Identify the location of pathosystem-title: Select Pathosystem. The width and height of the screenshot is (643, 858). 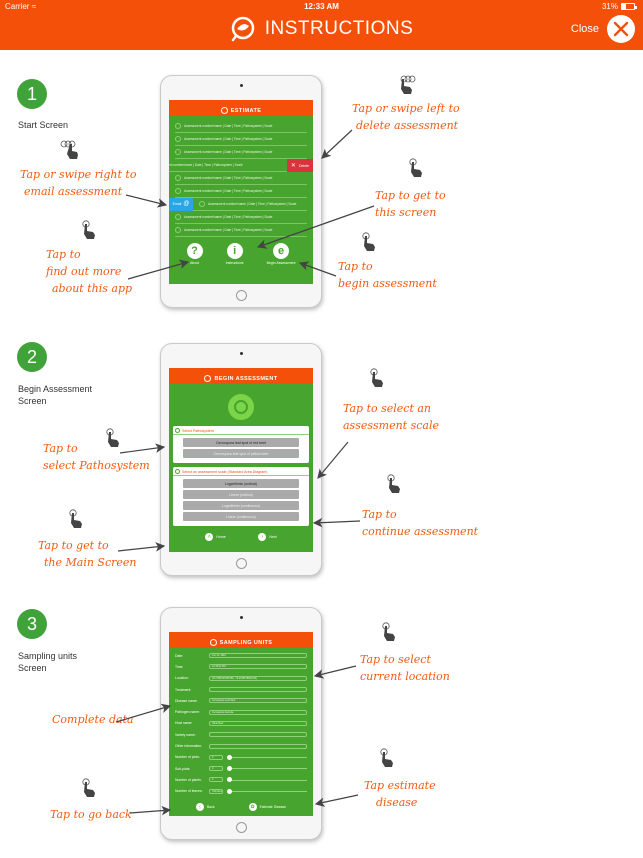
(241, 431).